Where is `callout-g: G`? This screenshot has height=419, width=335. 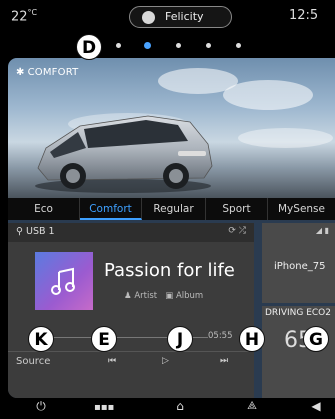
callout-g: G is located at coordinates (316, 339).